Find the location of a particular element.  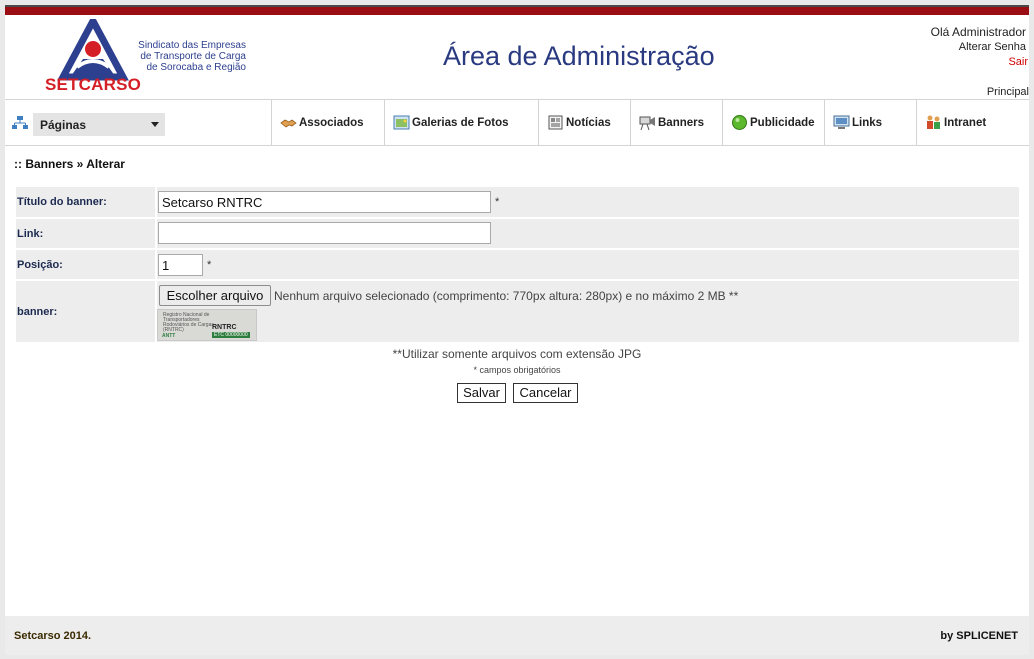

footer-credit: by SPLICENET is located at coordinates (979, 636).